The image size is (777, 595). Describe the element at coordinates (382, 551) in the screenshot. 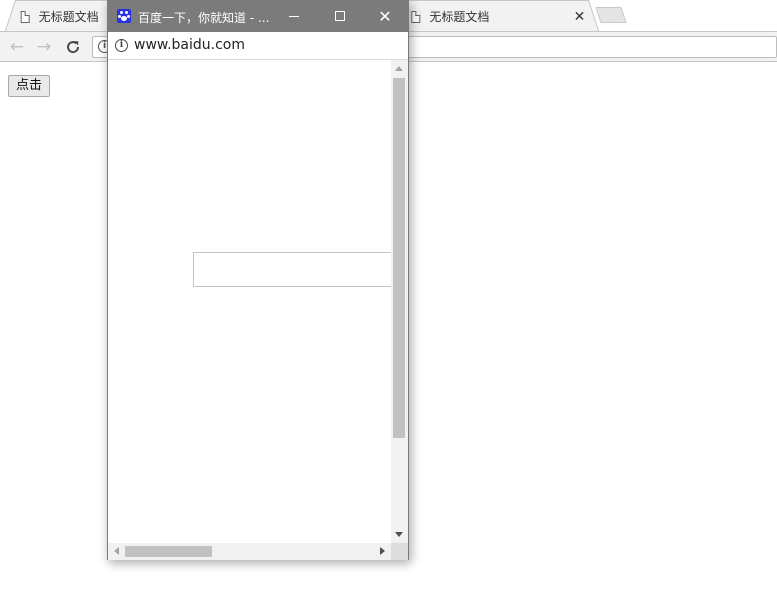

I see `scroll-right-arrow-icon` at that location.